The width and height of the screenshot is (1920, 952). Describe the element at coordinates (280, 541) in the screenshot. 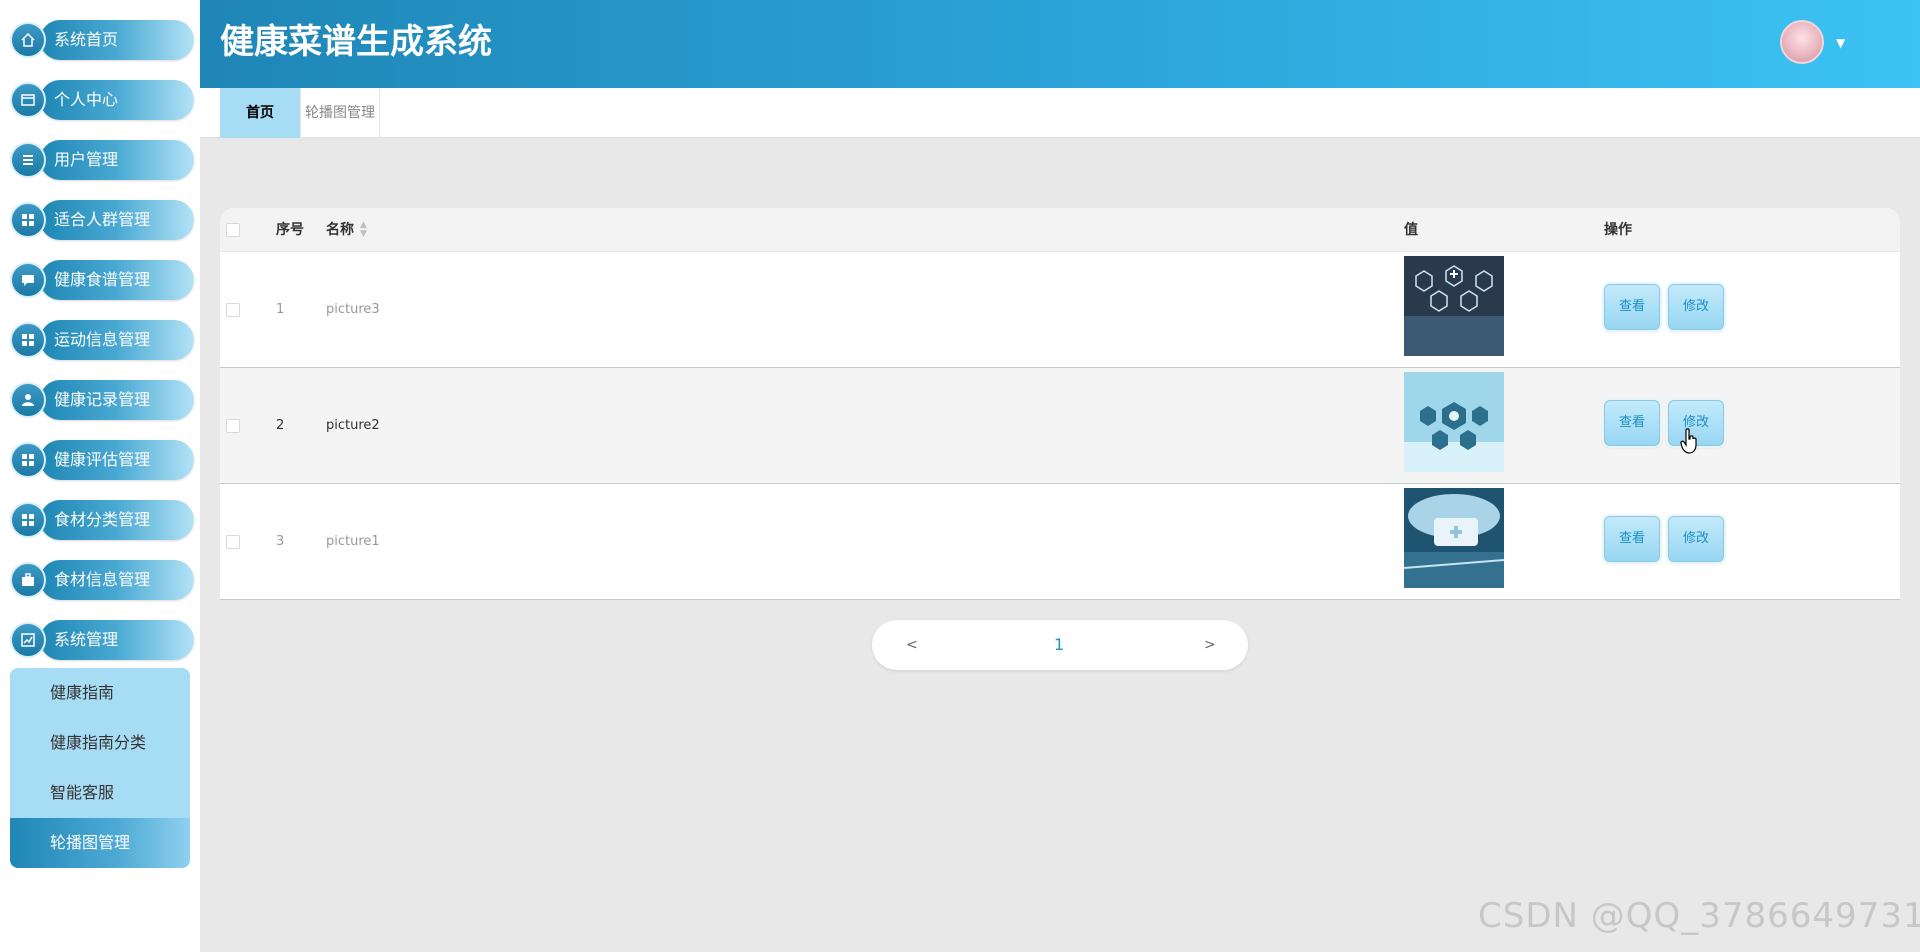

I see `row-index: 3` at that location.